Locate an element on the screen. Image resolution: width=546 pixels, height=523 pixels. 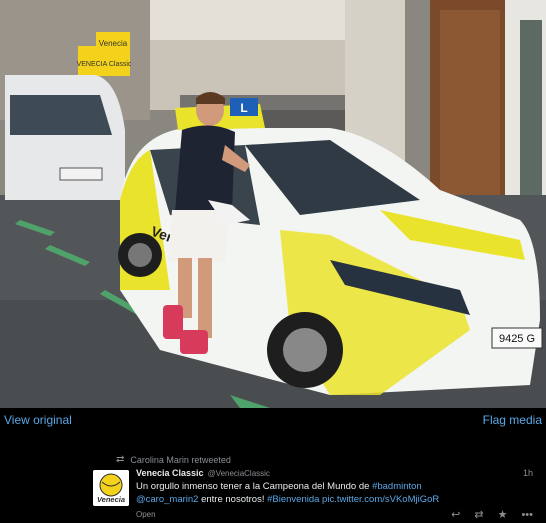
mention-link: @caro_marin2 is located at coordinates (167, 499).